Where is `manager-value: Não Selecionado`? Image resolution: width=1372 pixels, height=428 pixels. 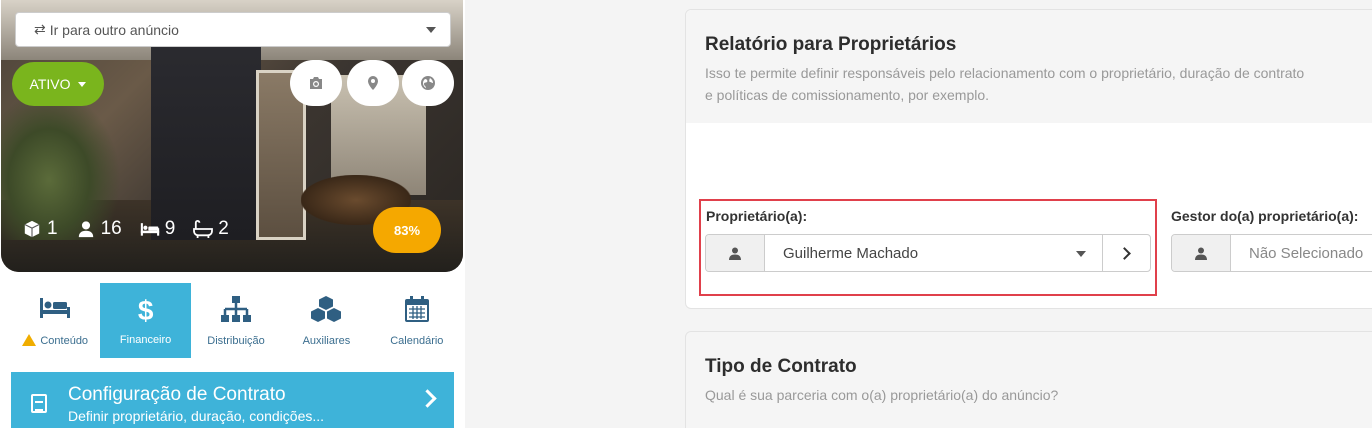
manager-value: Não Selecionado is located at coordinates (1306, 253).